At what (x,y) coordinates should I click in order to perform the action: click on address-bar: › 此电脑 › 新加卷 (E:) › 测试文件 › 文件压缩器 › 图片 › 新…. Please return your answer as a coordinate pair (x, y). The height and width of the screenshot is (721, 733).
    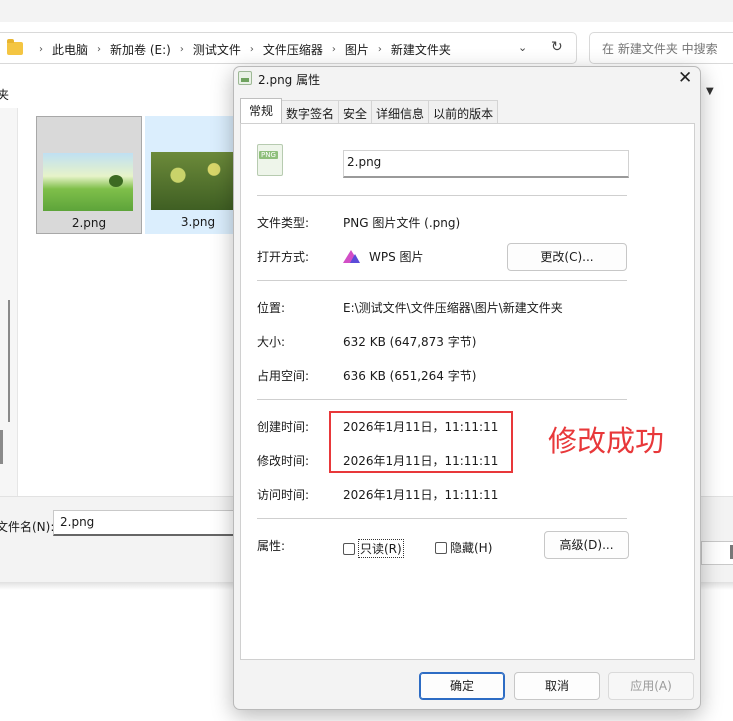
    Looking at the image, I should click on (288, 48).